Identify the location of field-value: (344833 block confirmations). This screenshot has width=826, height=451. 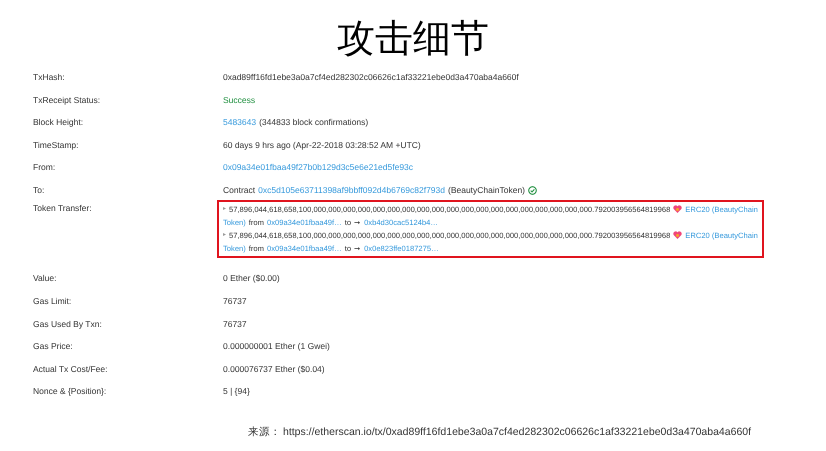
(313, 122).